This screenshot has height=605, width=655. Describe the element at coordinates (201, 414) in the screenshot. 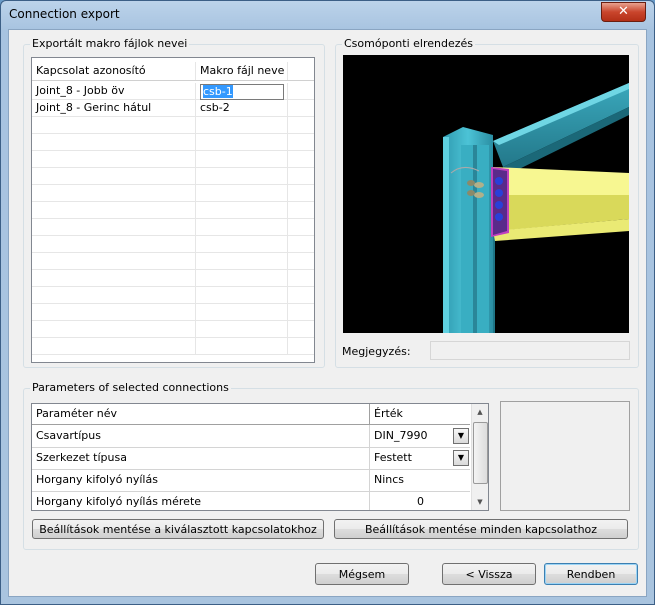

I see `column-header-param-name: Paraméter név` at that location.